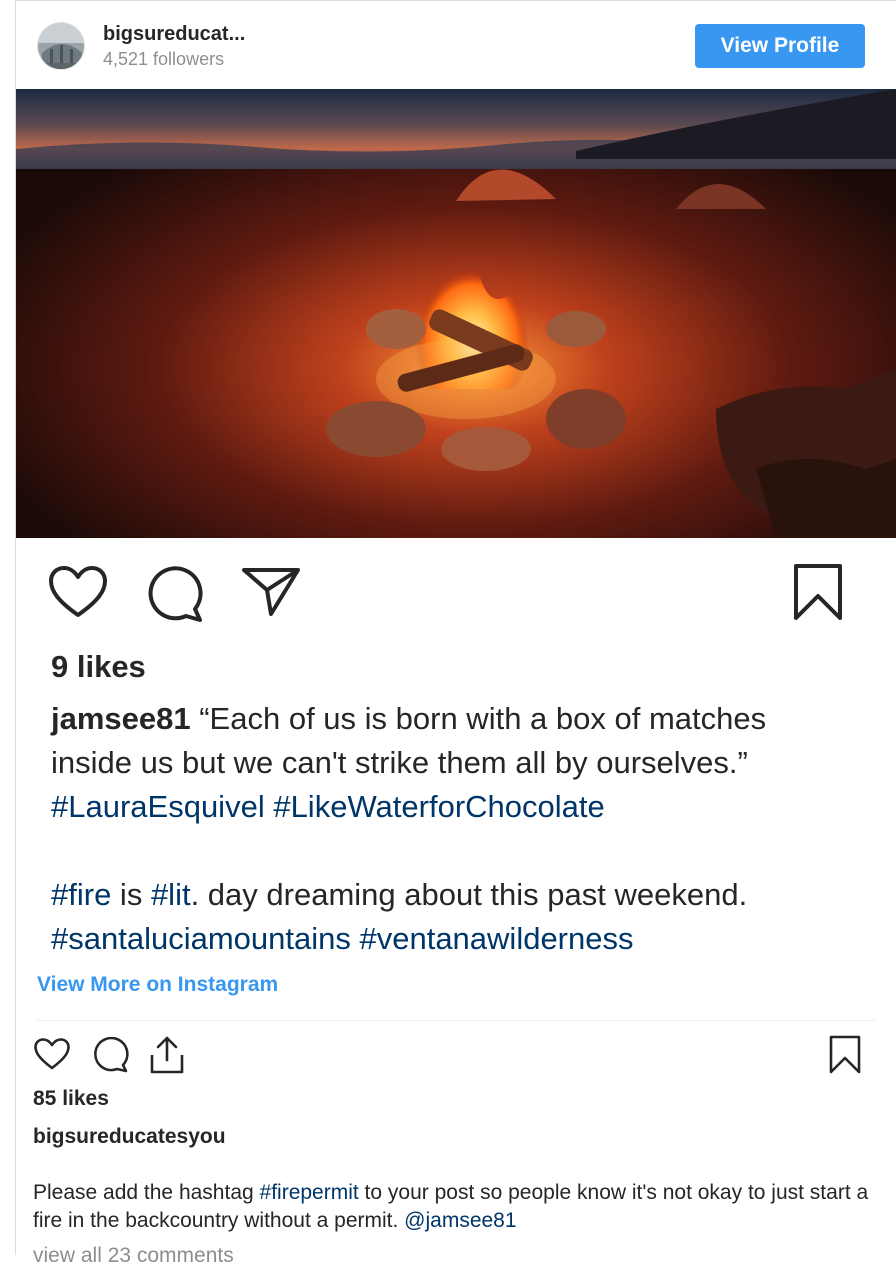 This screenshot has height=1268, width=896. What do you see at coordinates (157, 985) in the screenshot?
I see `view-more-link: View More on Instagram` at bounding box center [157, 985].